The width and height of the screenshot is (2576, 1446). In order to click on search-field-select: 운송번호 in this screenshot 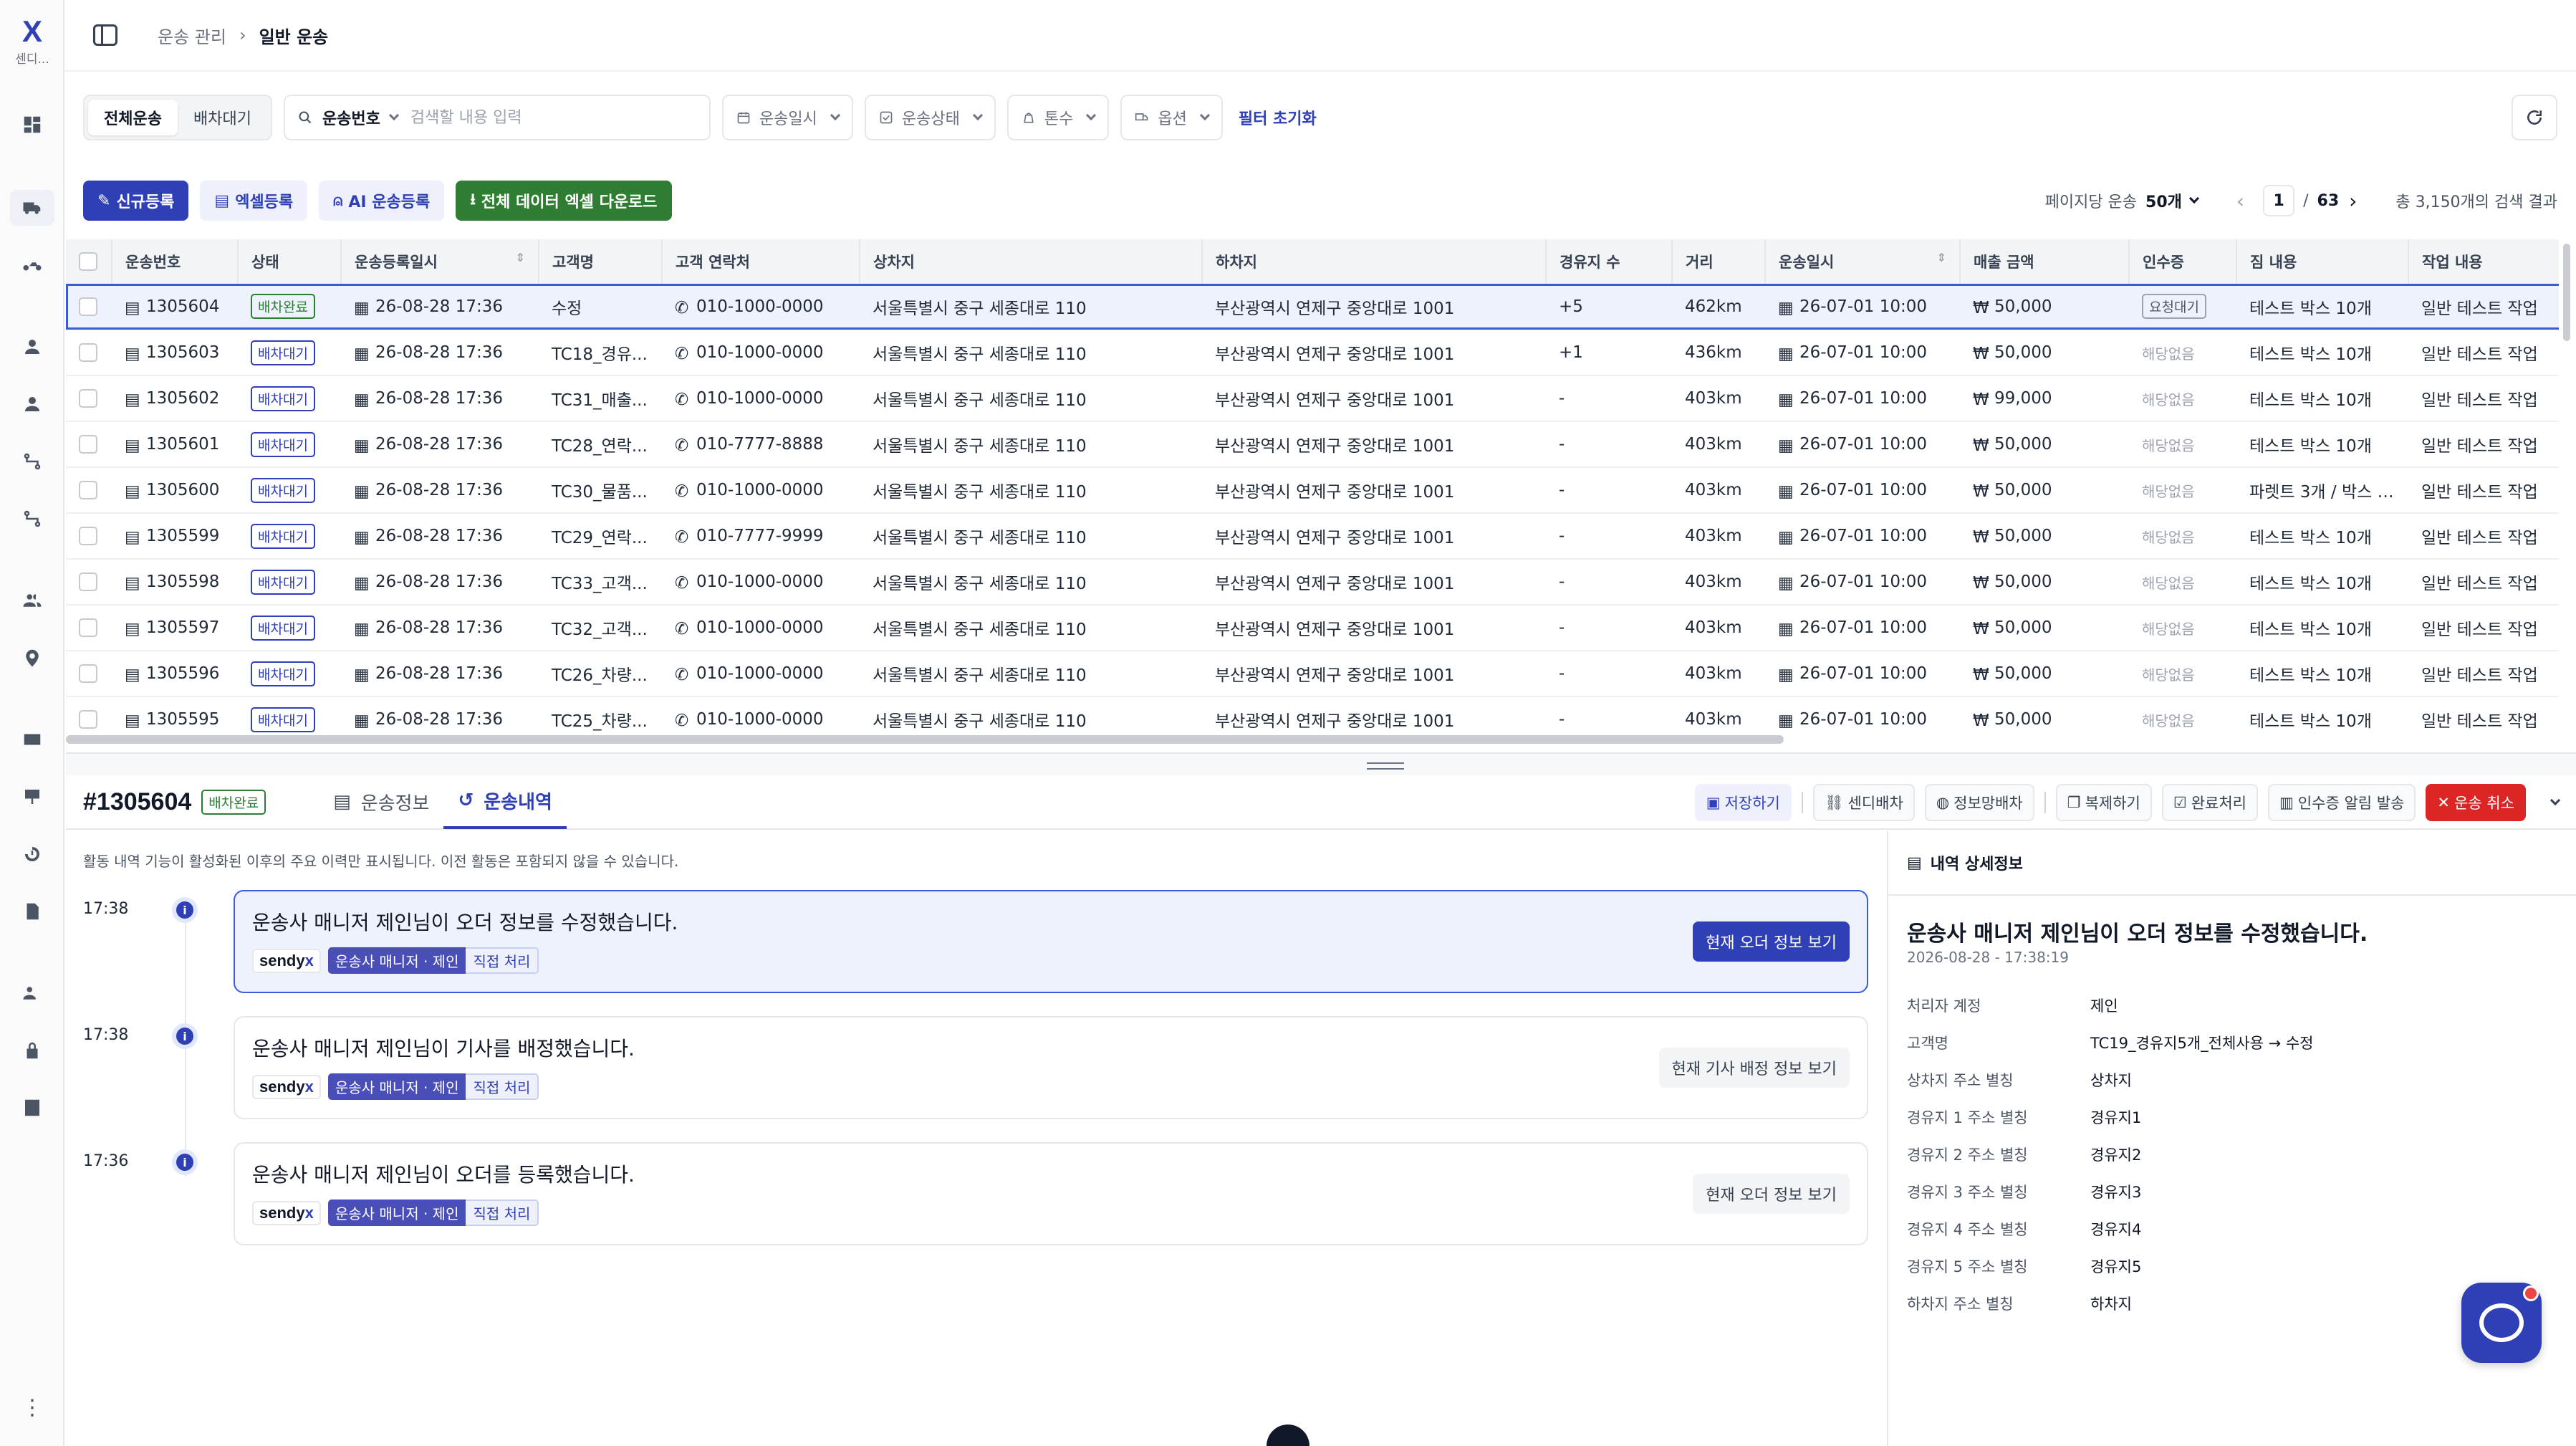, I will do `click(351, 118)`.